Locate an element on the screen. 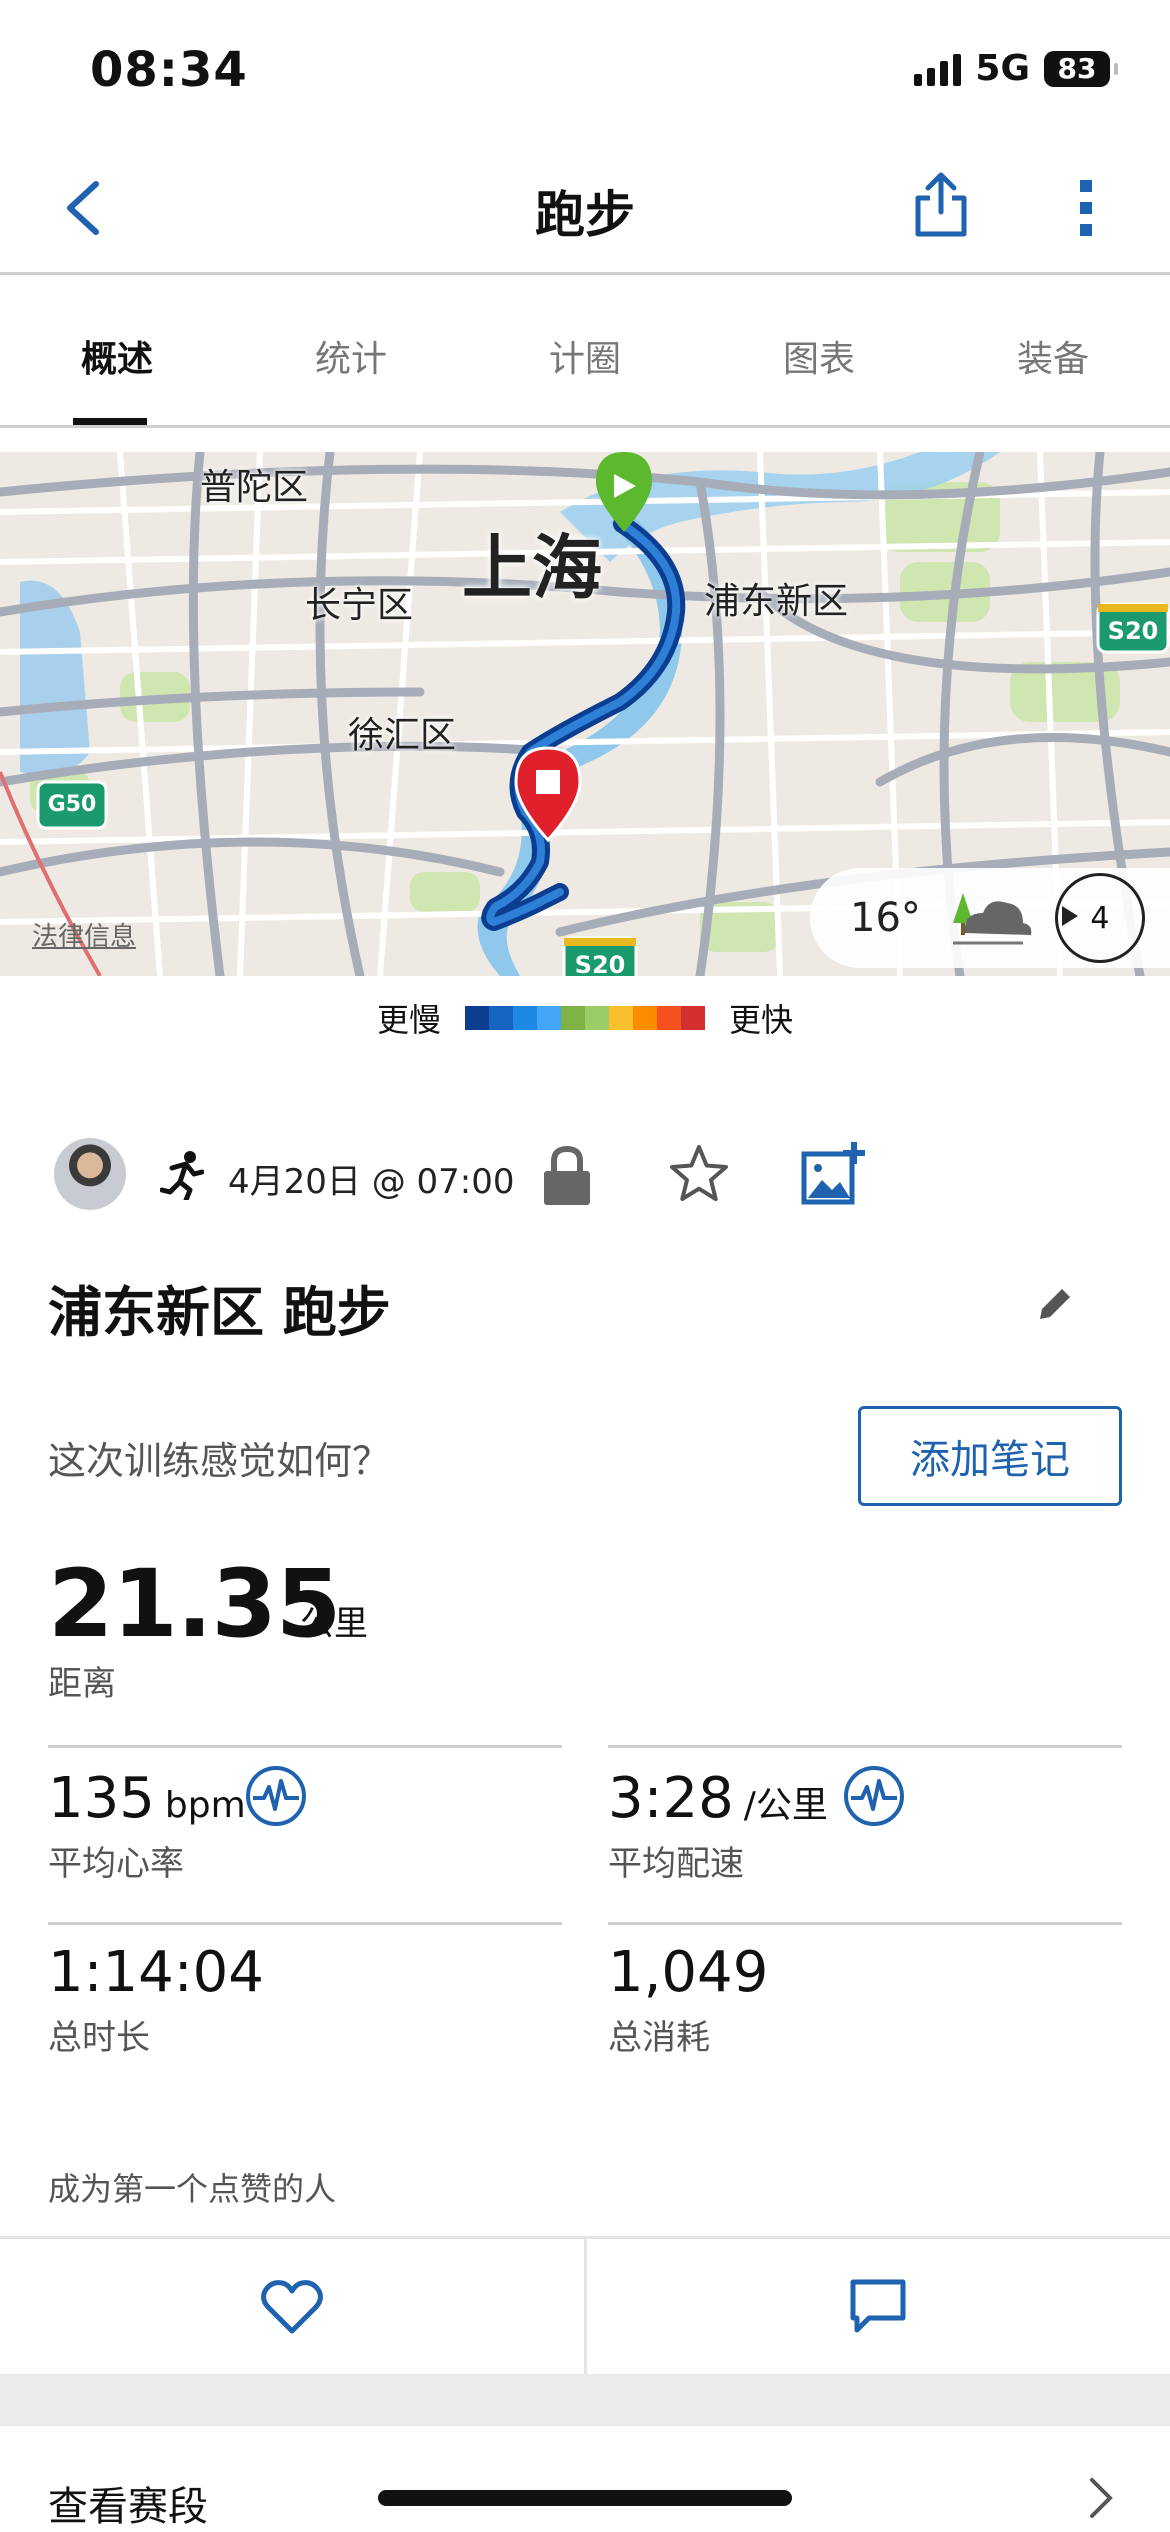 The height and width of the screenshot is (2532, 1170). comment-icon is located at coordinates (878, 2305).